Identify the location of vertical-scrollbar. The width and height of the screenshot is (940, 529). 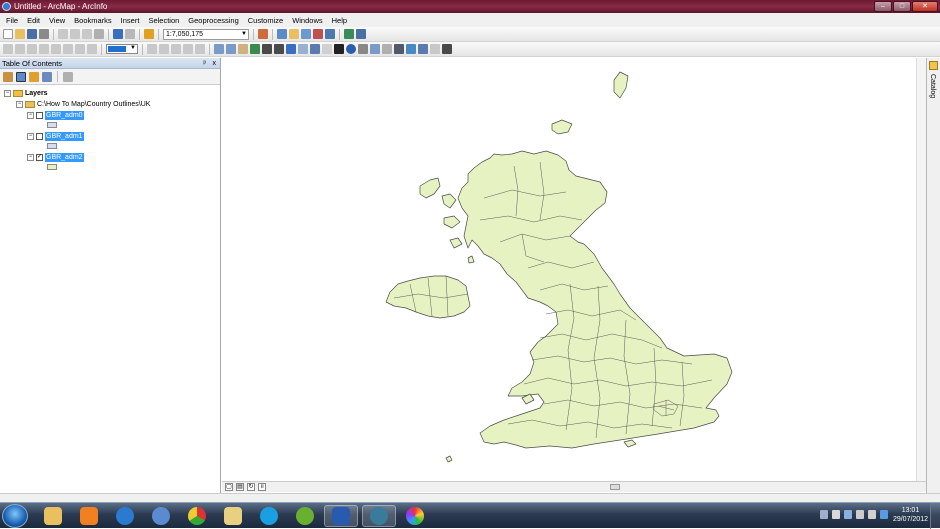
(921, 269).